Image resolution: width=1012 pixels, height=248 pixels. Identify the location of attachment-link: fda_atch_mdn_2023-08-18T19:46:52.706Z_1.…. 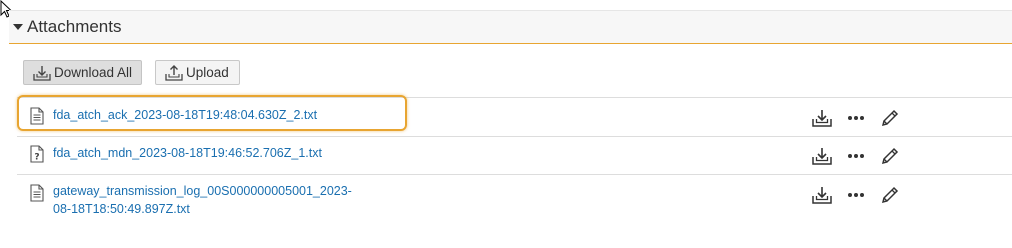
(213, 153).